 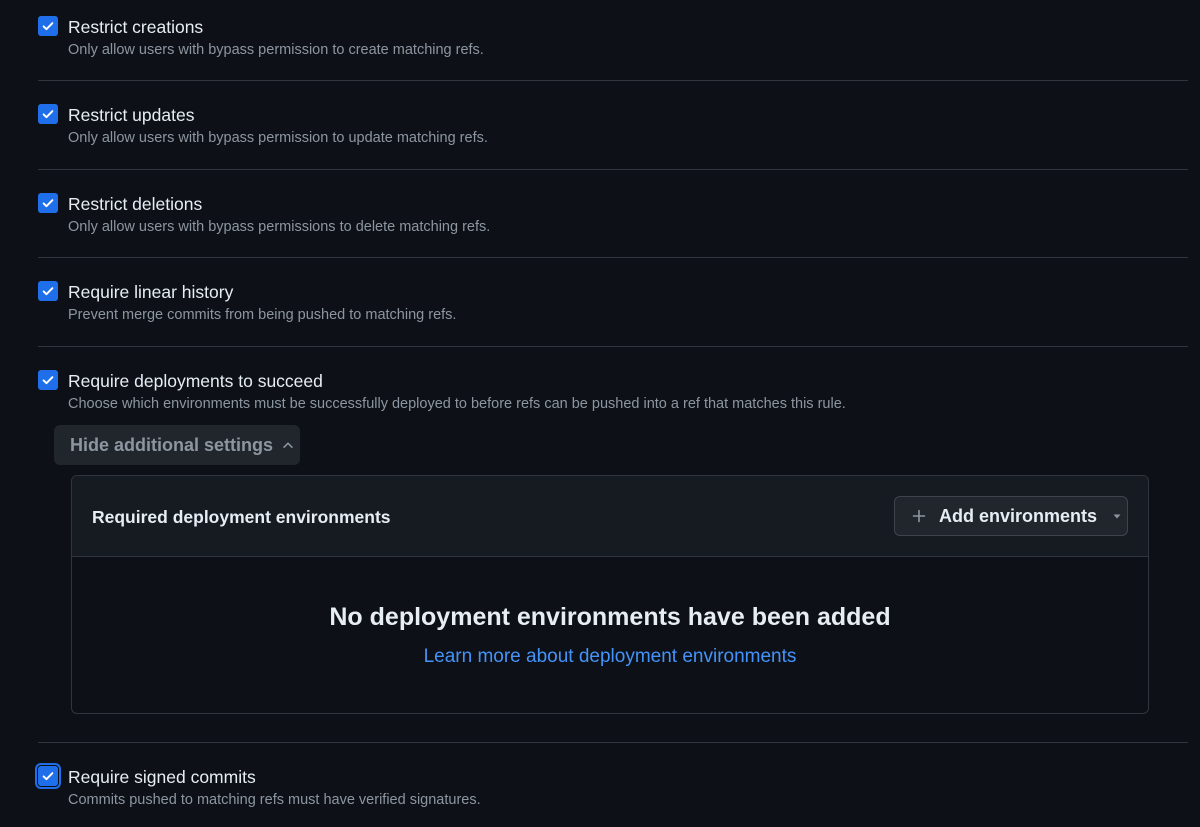 I want to click on rule-title: Require signed commits, so click(x=162, y=777).